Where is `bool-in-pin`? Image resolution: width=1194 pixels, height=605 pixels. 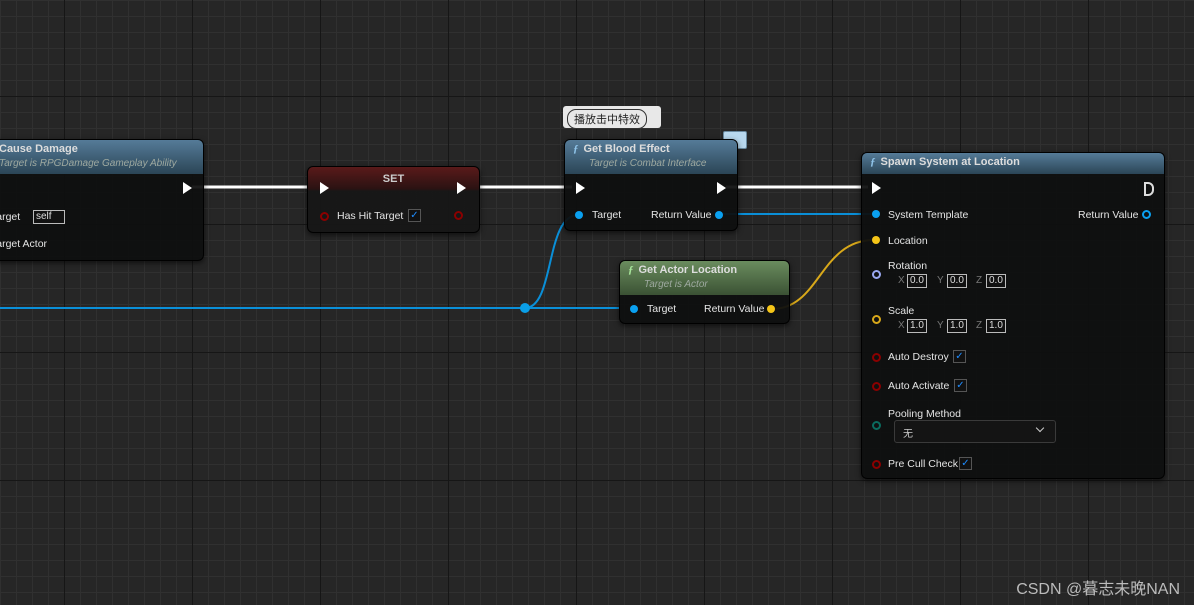 bool-in-pin is located at coordinates (324, 216).